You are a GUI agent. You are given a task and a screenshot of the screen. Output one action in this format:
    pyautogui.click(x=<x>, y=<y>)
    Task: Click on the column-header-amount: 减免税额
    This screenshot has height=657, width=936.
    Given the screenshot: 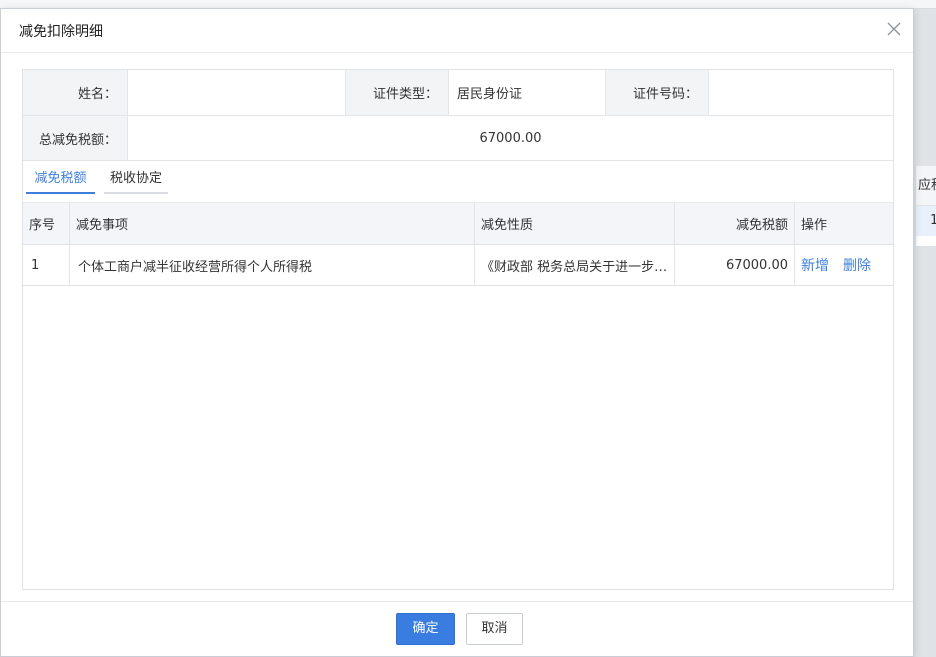 What is the action you would take?
    pyautogui.click(x=734, y=223)
    